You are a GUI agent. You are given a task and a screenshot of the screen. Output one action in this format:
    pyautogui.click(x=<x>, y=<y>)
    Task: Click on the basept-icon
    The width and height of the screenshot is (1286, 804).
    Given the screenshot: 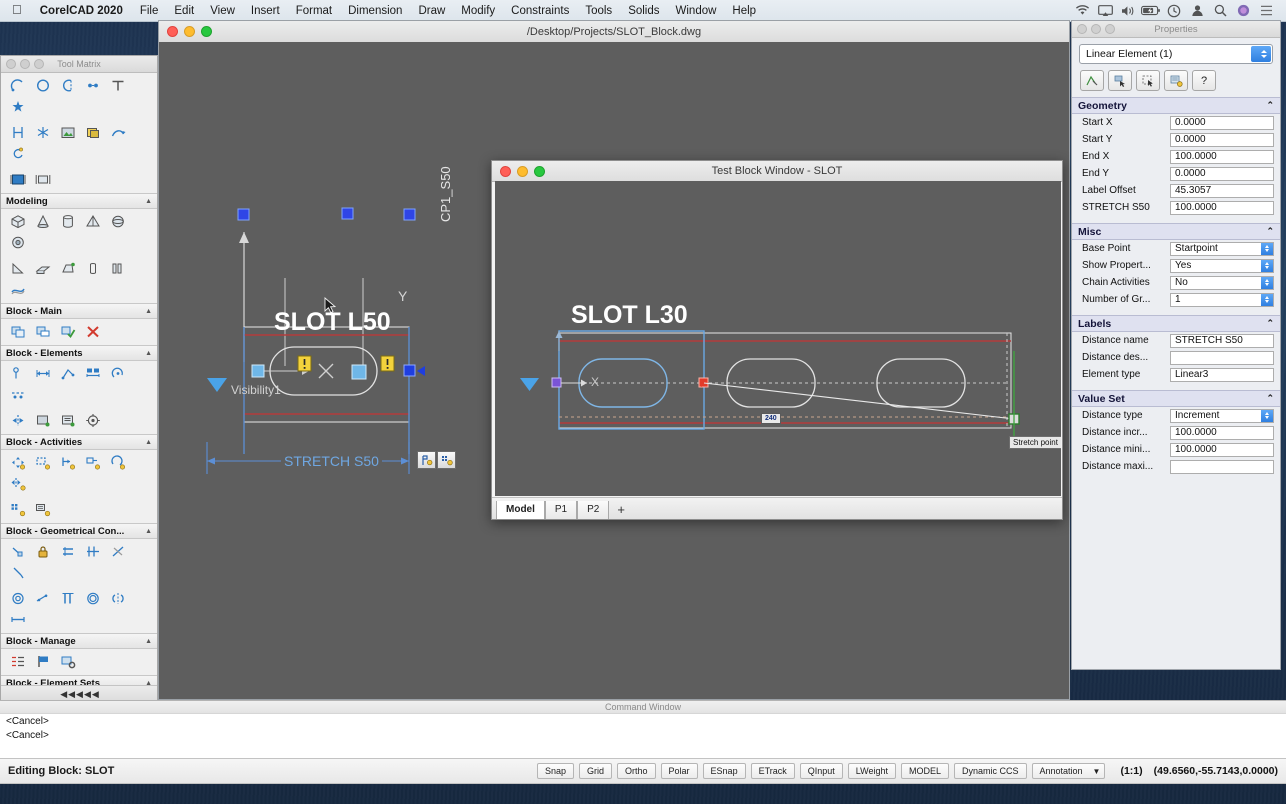 What is the action you would take?
    pyautogui.click(x=92, y=420)
    